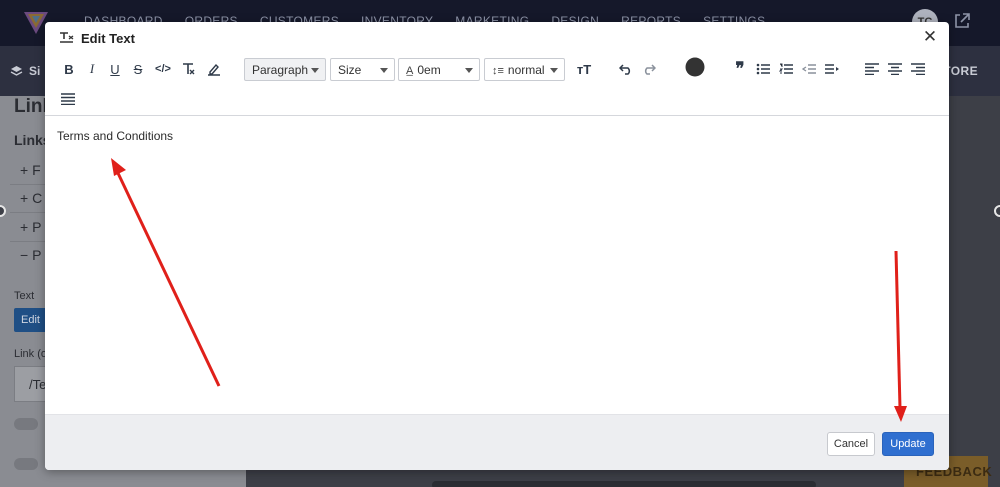  What do you see at coordinates (786, 69) in the screenshot?
I see `numbered-list-icon` at bounding box center [786, 69].